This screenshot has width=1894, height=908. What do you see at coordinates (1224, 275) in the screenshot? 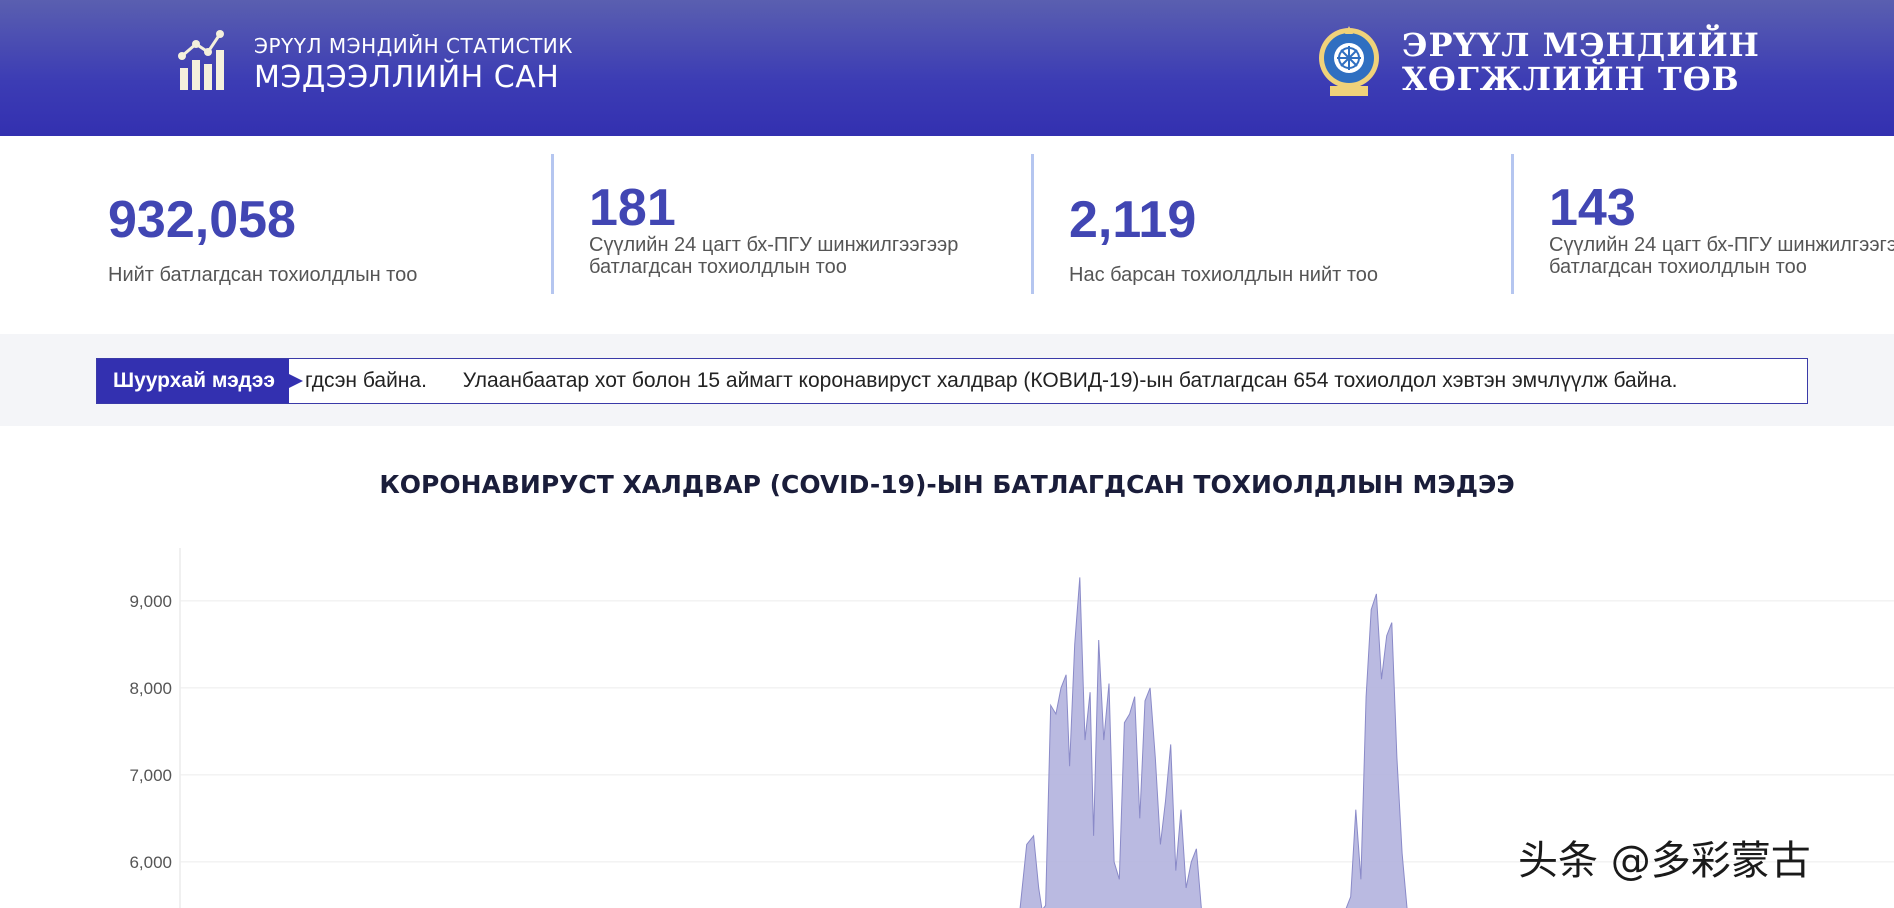
I see `stat-label: Нас барсан тохиолдлын нийт тоо` at bounding box center [1224, 275].